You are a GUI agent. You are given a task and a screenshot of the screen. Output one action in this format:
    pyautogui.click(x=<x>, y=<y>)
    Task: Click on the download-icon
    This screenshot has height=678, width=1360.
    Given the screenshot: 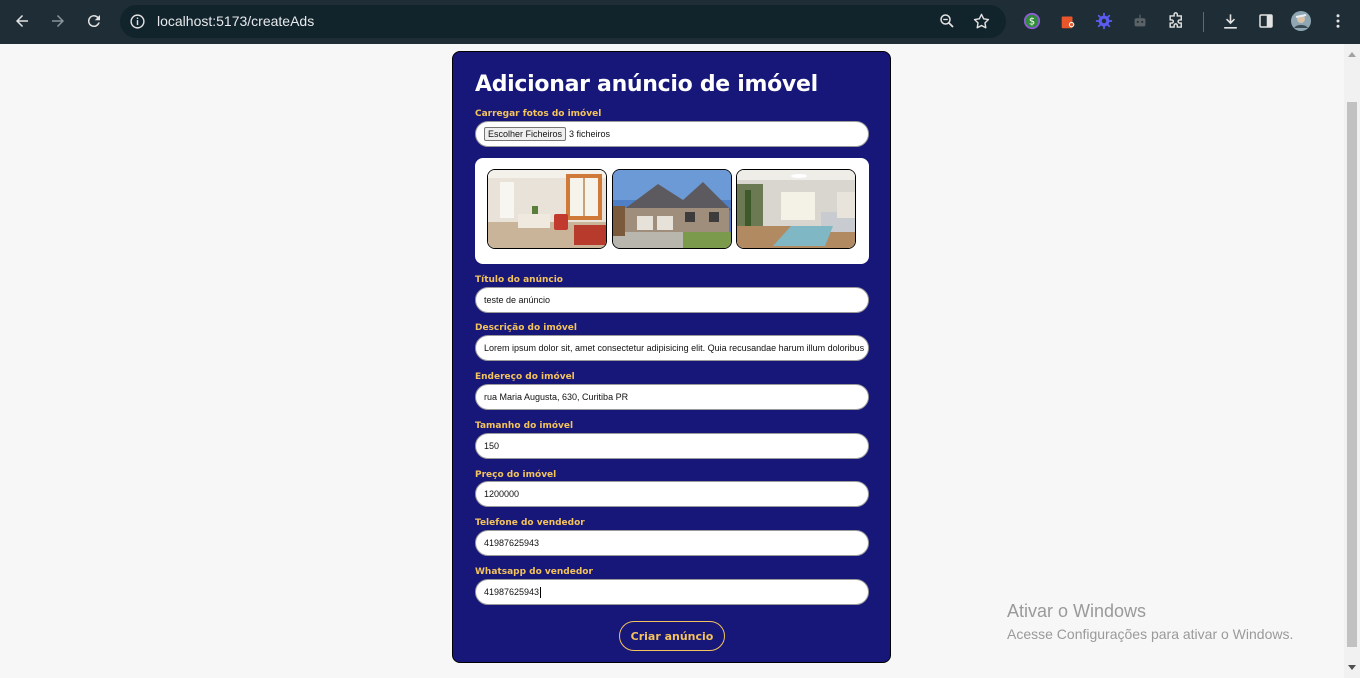 What is the action you would take?
    pyautogui.click(x=1230, y=21)
    